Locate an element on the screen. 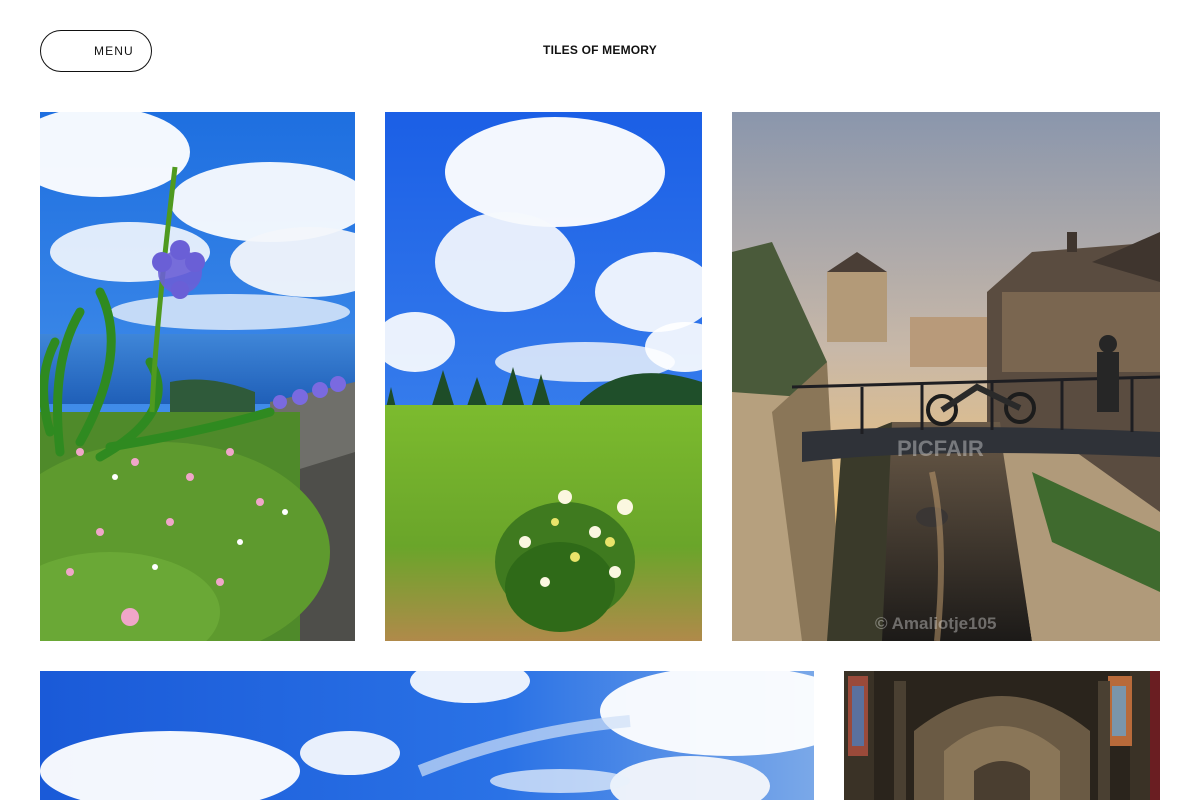 This screenshot has height=800, width=1200. cathedral-image is located at coordinates (1002, 735).